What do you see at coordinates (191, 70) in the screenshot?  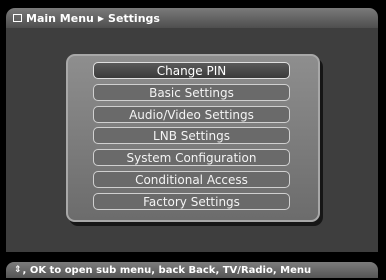 I see `menu-item-change-pin: Change PIN` at bounding box center [191, 70].